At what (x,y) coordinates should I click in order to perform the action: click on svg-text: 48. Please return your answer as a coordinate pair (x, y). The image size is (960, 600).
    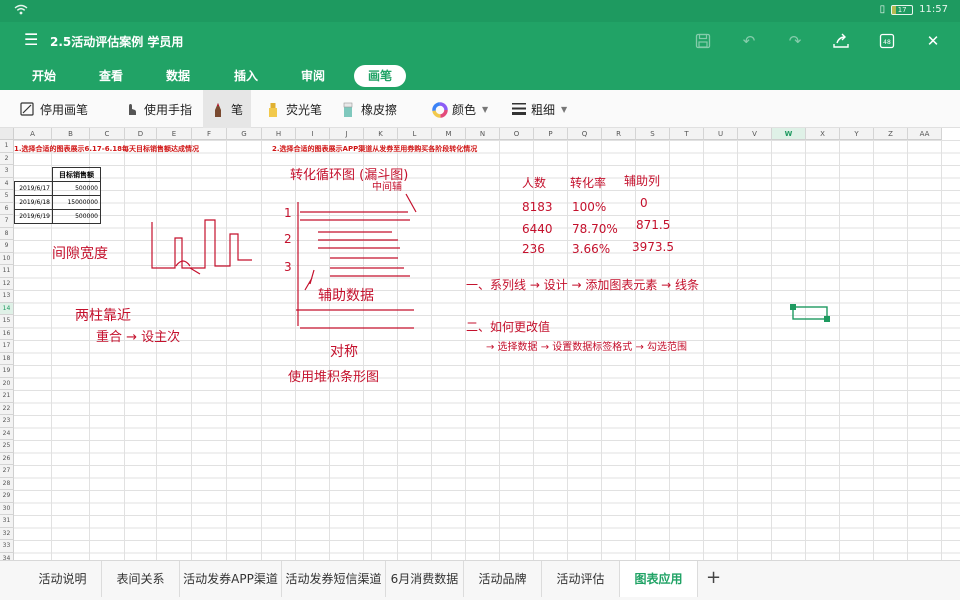
    Looking at the image, I should click on (887, 42).